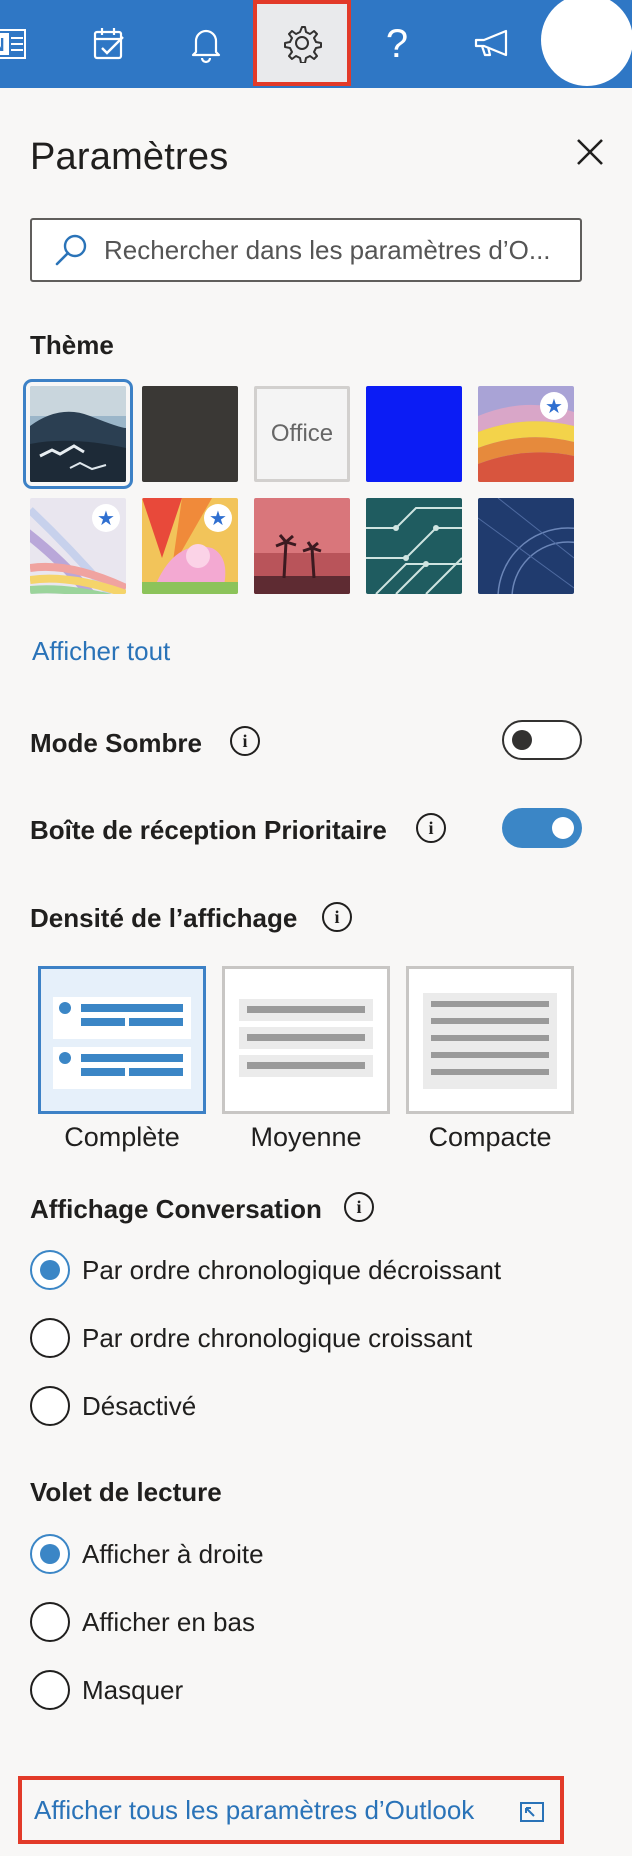 The image size is (632, 1856). Describe the element at coordinates (122, 1137) in the screenshot. I see `density-full-label: Complète` at that location.